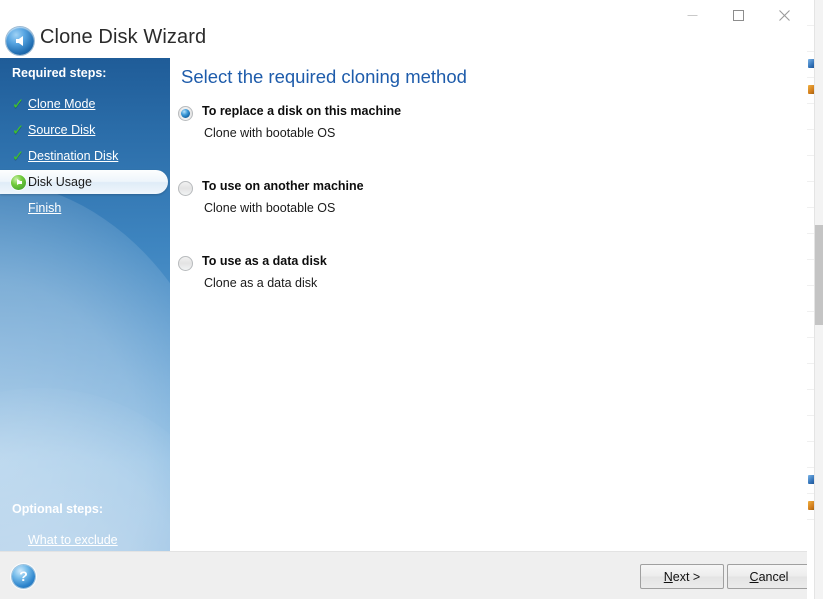  What do you see at coordinates (185, 188) in the screenshot?
I see `radio-use-on-another-machine` at bounding box center [185, 188].